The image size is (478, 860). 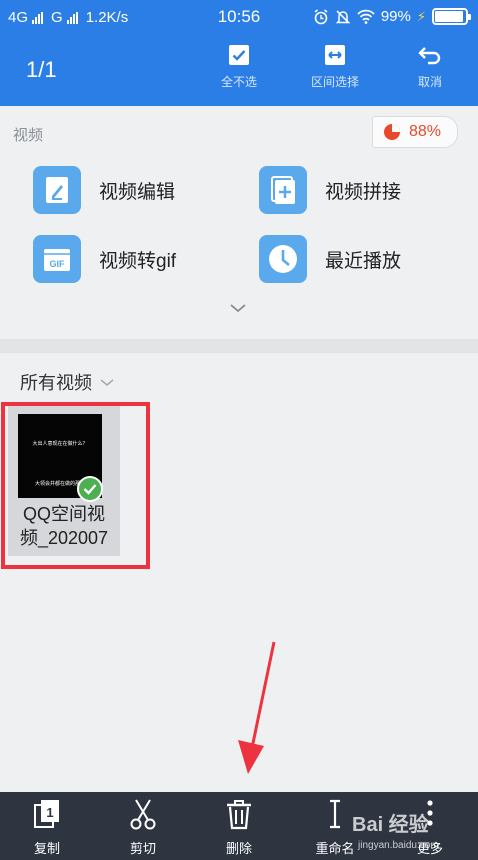 I want to click on svg-text: 1, so click(x=49, y=812).